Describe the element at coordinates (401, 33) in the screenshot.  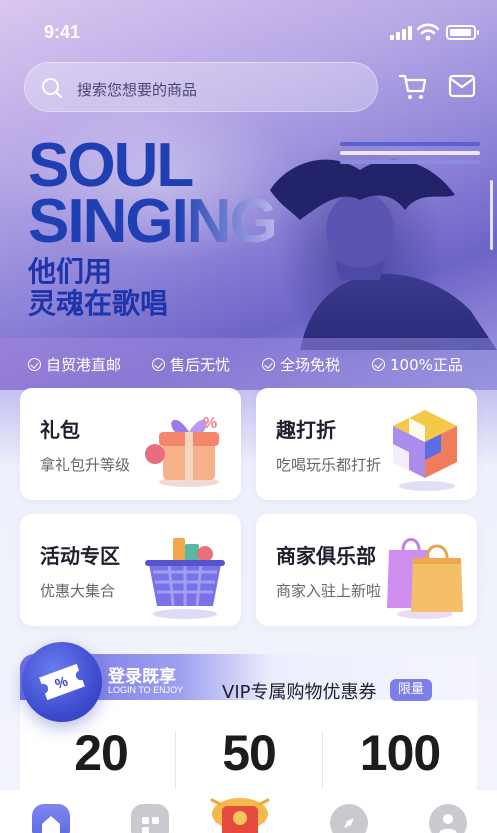
I see `signal-icon` at that location.